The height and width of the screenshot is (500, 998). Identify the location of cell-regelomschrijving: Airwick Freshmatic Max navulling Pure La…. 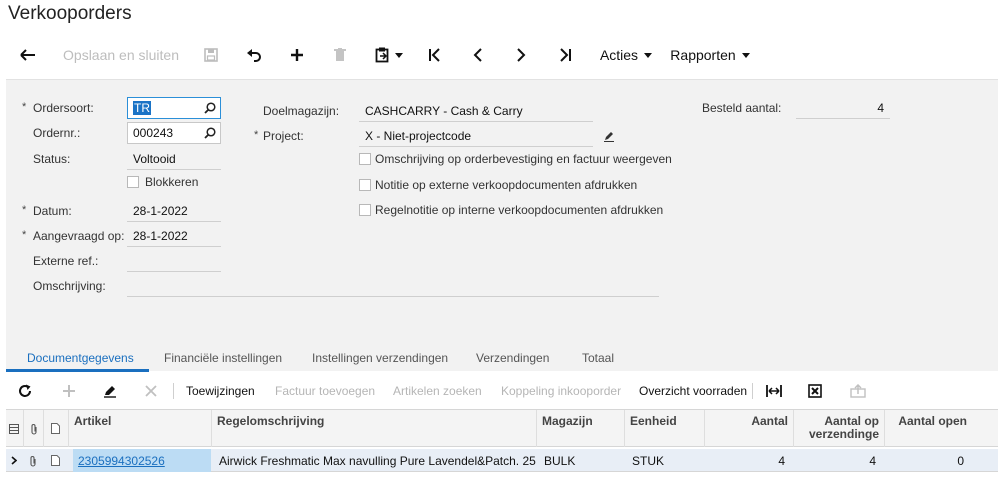
(375, 460).